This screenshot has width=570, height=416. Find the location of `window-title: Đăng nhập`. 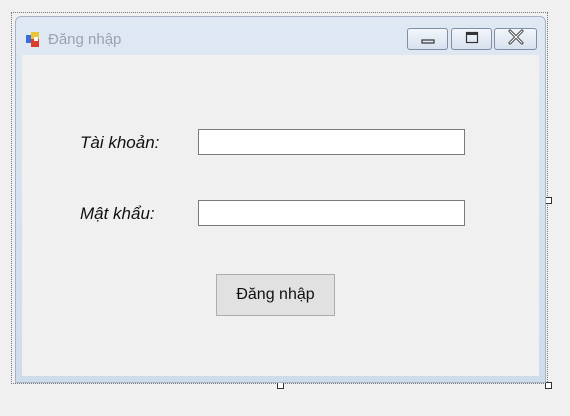

window-title: Đăng nhập is located at coordinates (85, 39).